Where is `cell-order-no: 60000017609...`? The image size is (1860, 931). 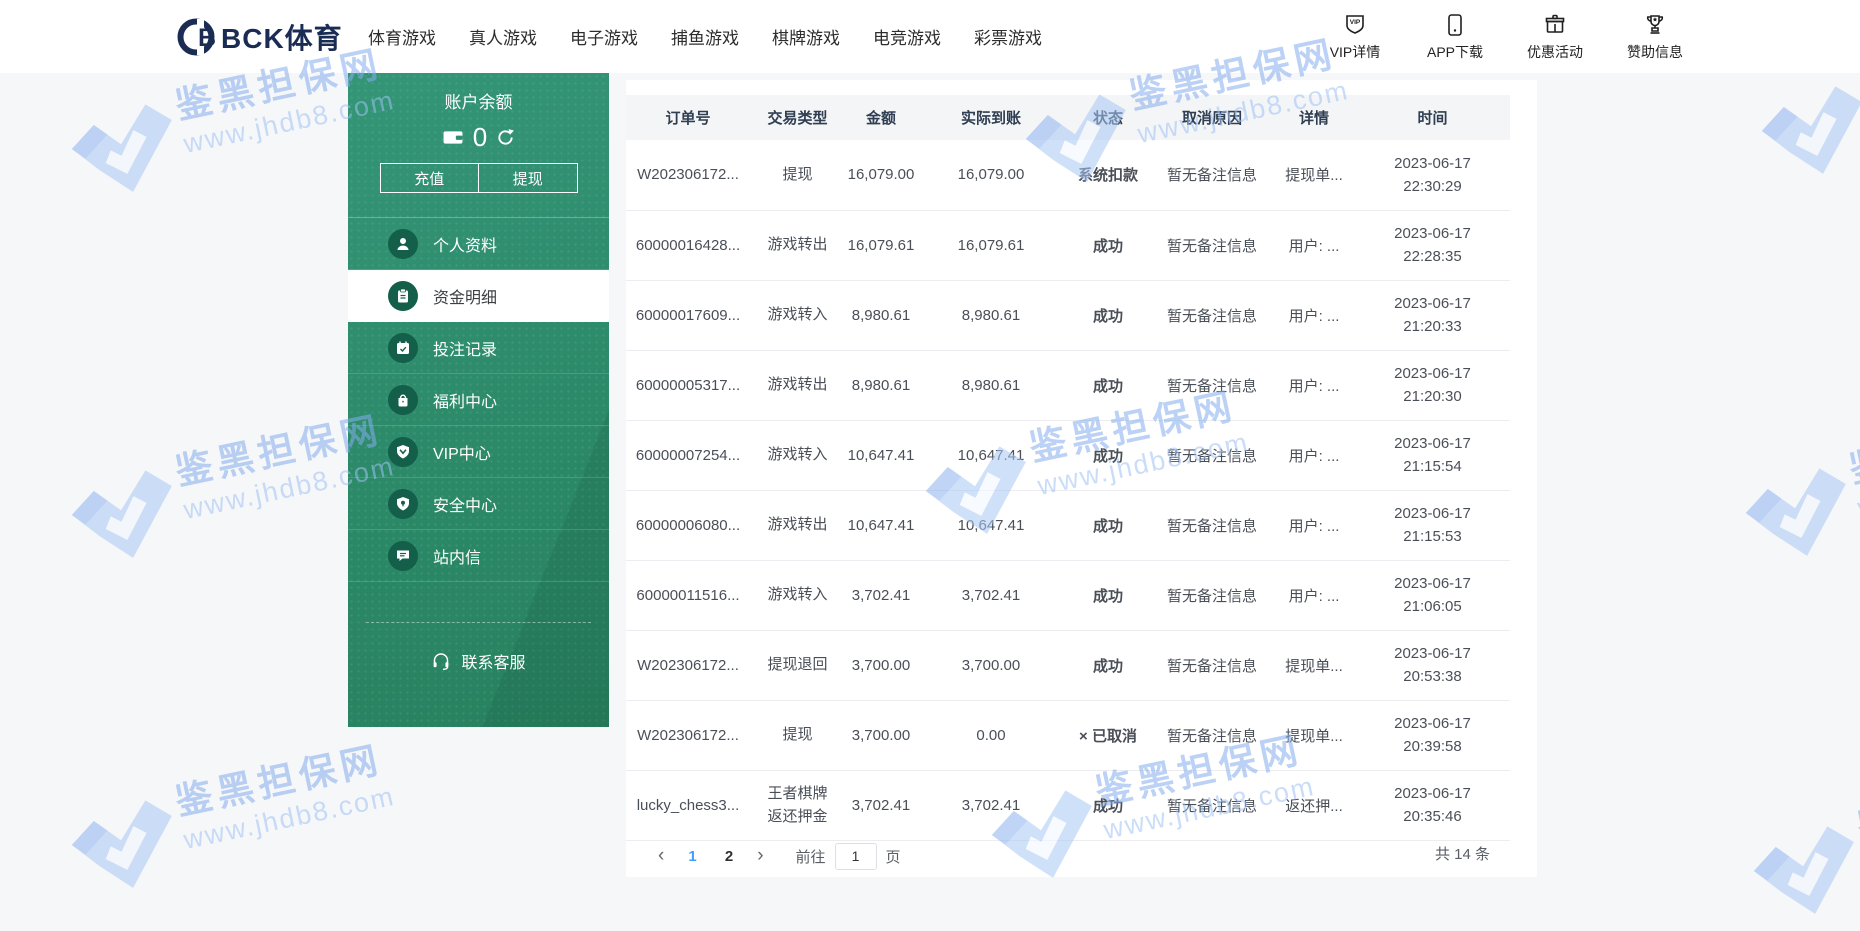 cell-order-no: 60000017609... is located at coordinates (688, 315).